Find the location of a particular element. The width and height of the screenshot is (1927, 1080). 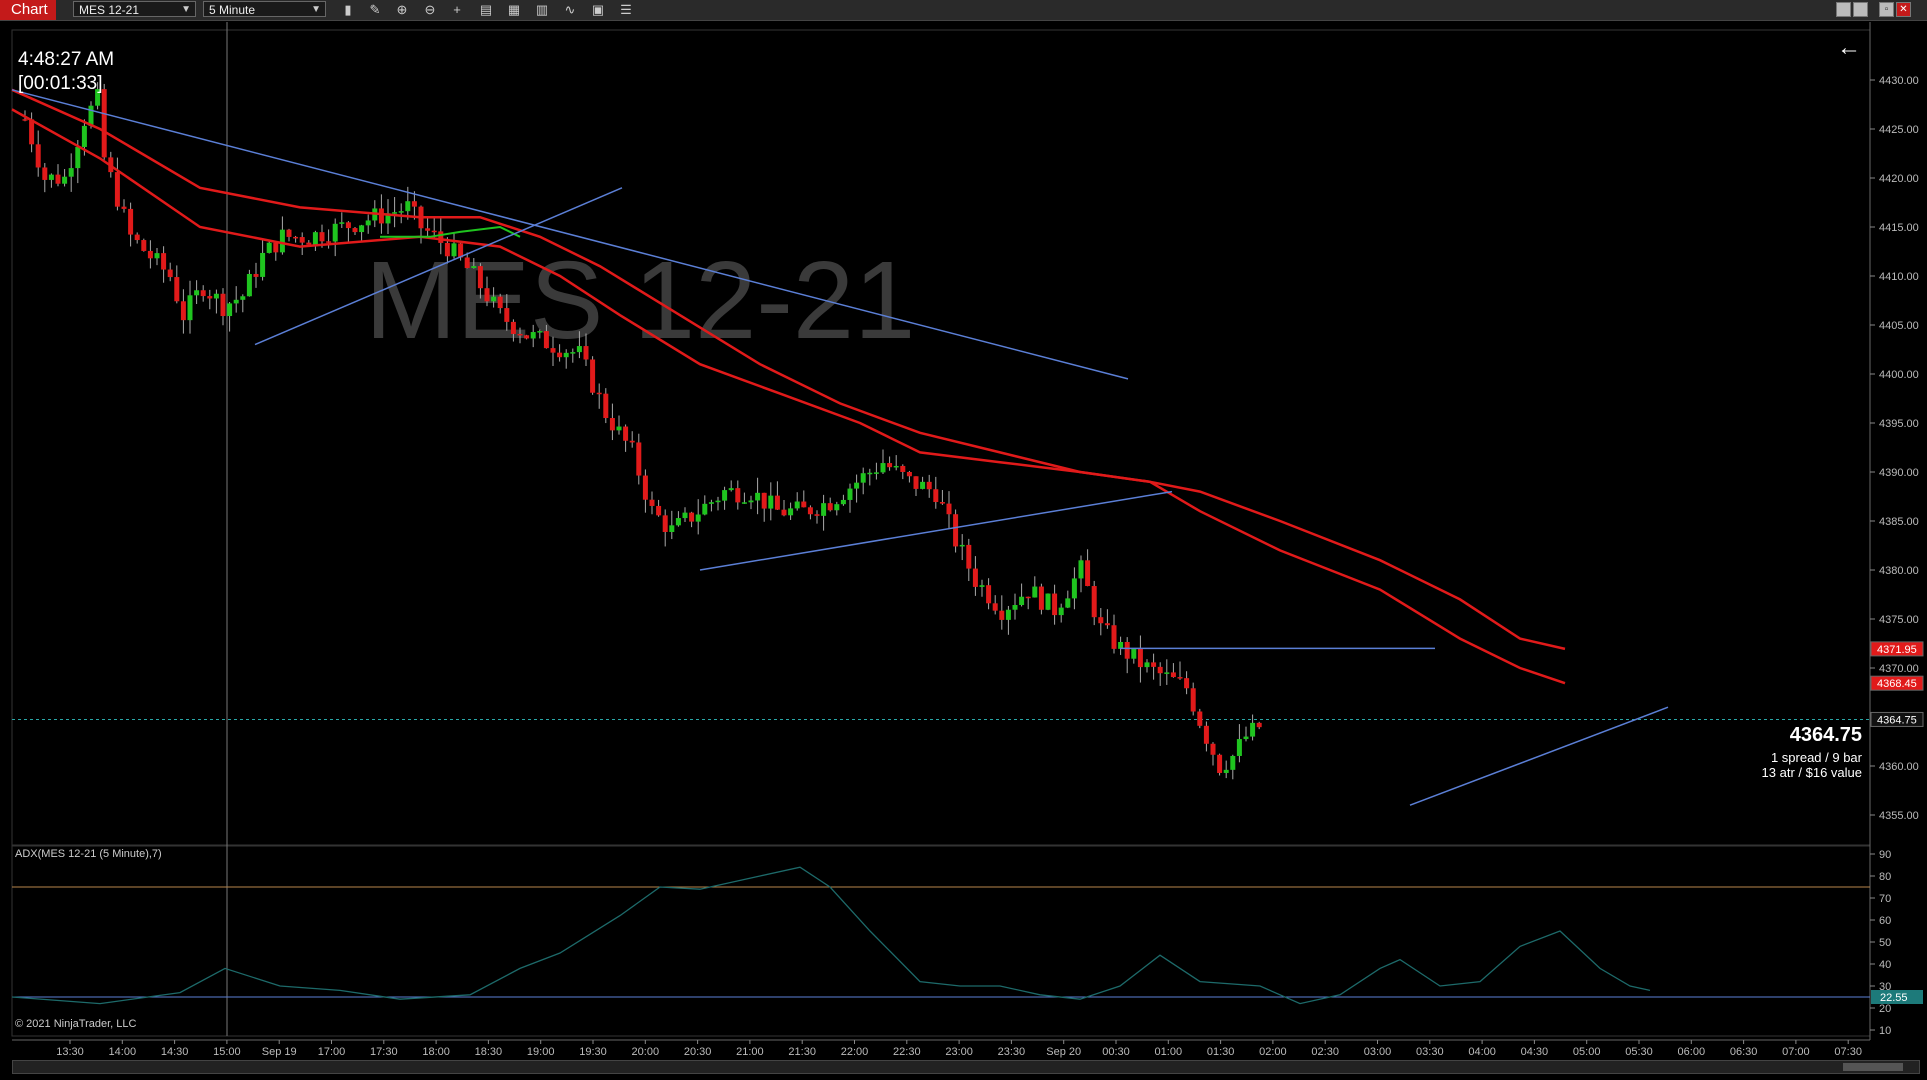

price-tick-label: 4430.00 is located at coordinates (1899, 81).